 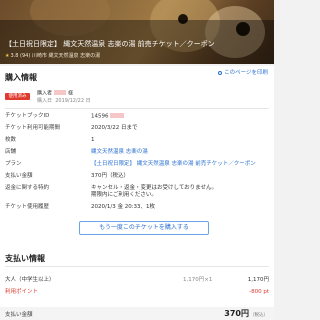 What do you see at coordinates (17, 96) in the screenshot?
I see `status-badge: 使用済み` at bounding box center [17, 96].